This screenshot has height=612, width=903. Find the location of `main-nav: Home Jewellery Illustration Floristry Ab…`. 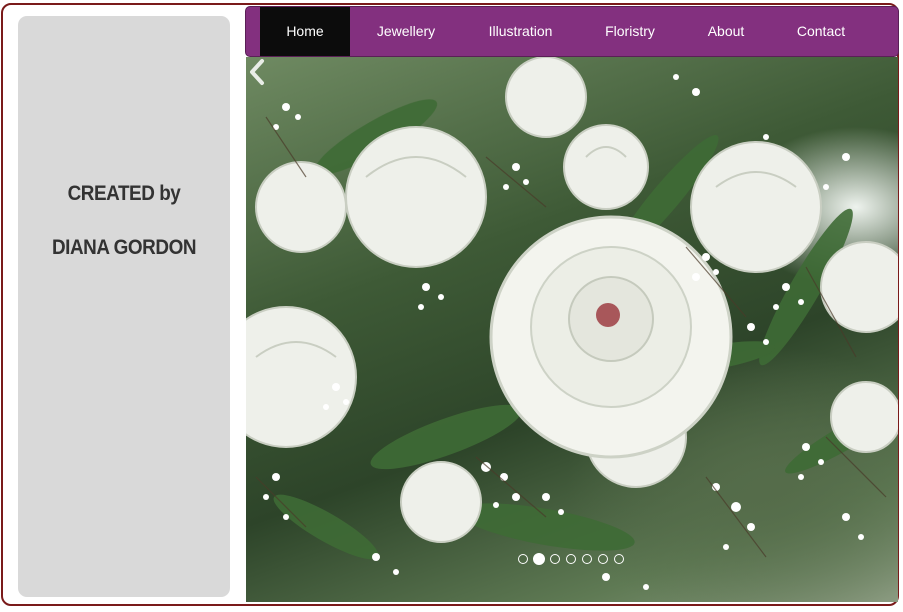

main-nav: Home Jewellery Illustration Floristry Ab… is located at coordinates (572, 31).